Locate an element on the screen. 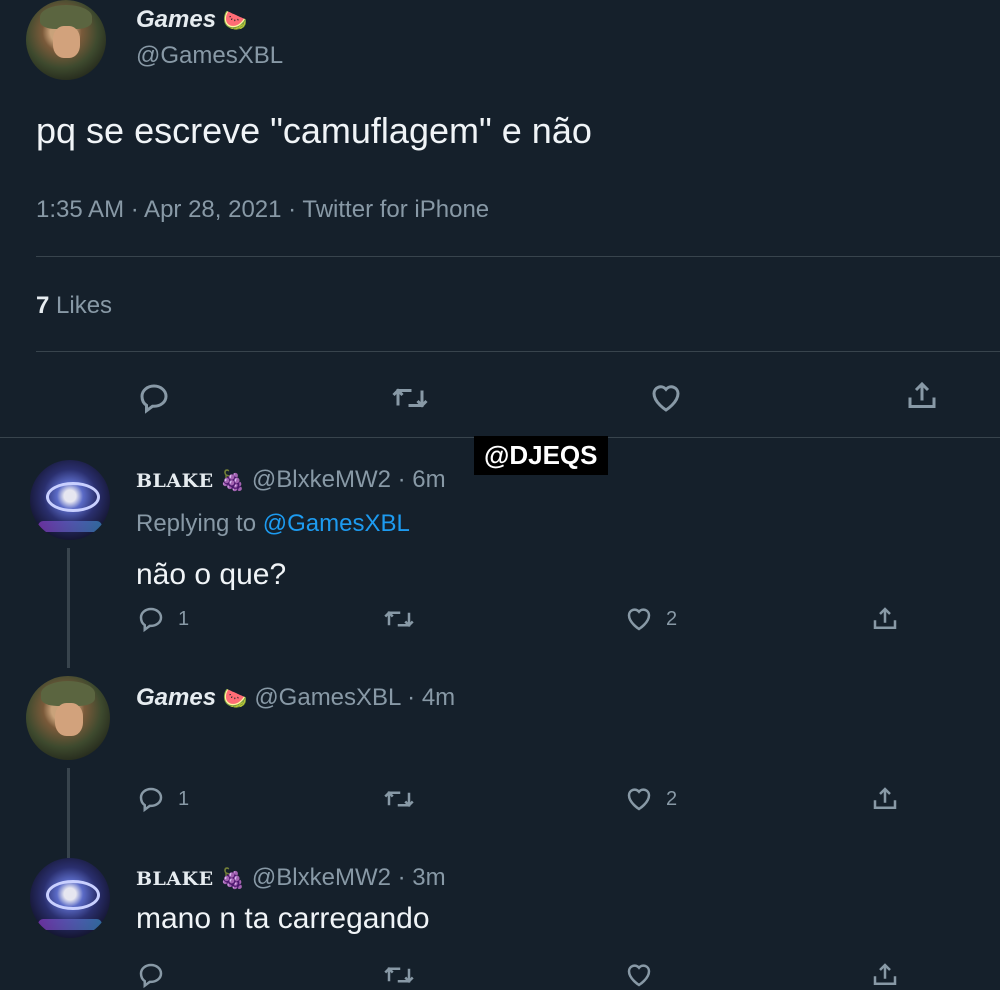 This screenshot has height=990, width=1000. reply-handle-time: @BlxkeMW2 · 3m is located at coordinates (348, 877).